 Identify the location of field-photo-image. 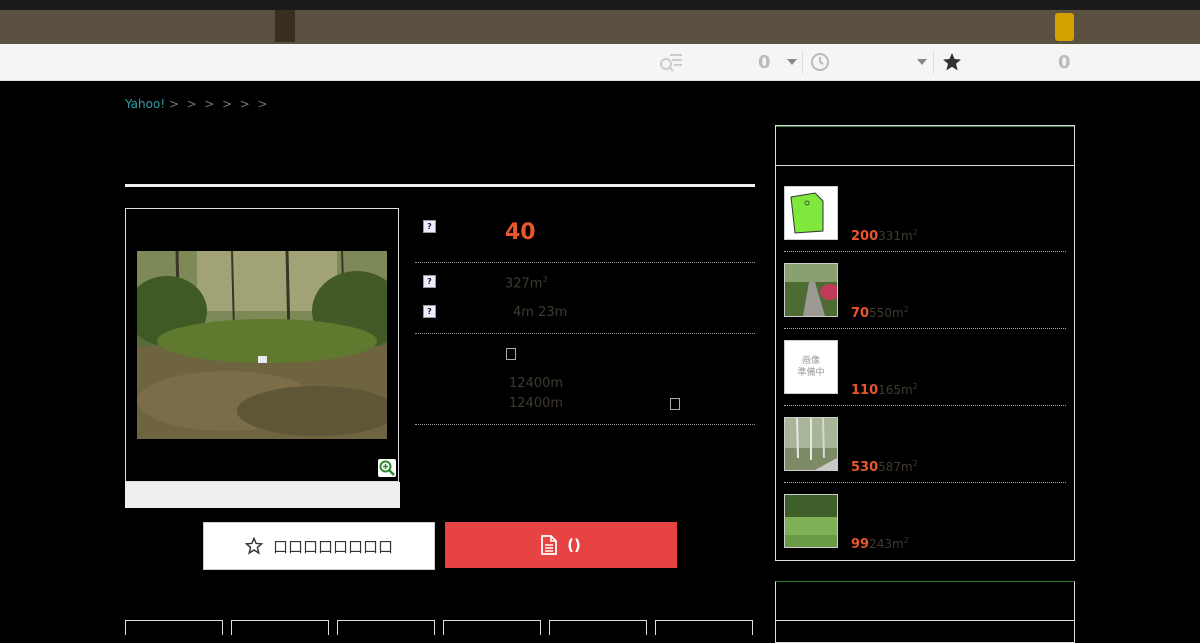
(811, 521).